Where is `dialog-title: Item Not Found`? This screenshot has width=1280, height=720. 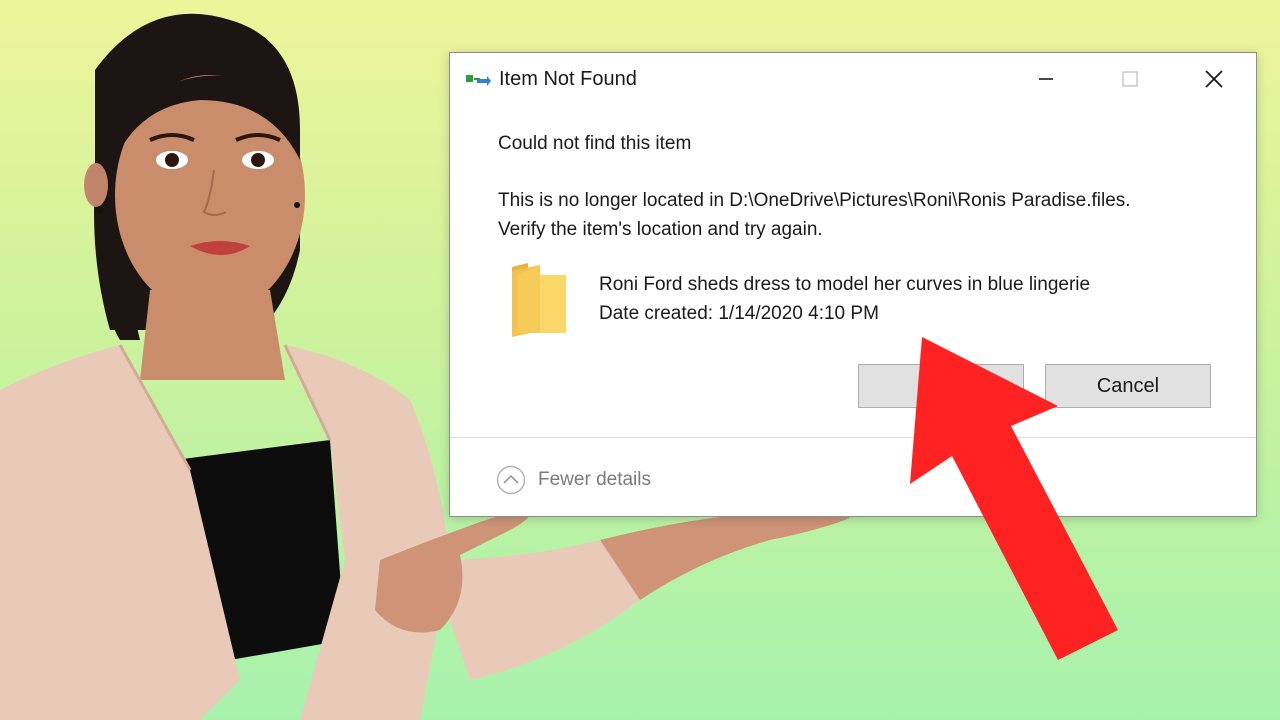 dialog-title: Item Not Found is located at coordinates (568, 79).